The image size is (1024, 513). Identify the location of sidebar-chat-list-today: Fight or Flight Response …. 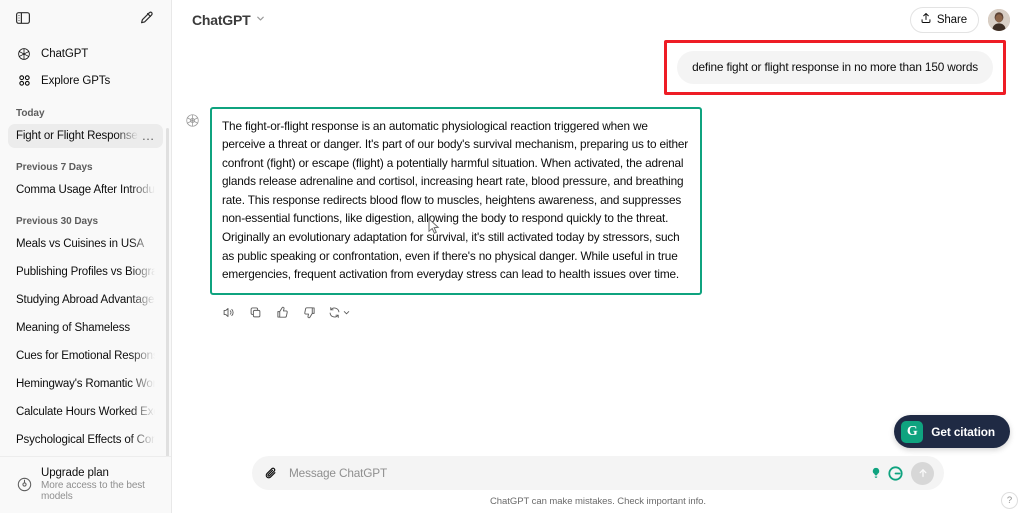
(85, 136).